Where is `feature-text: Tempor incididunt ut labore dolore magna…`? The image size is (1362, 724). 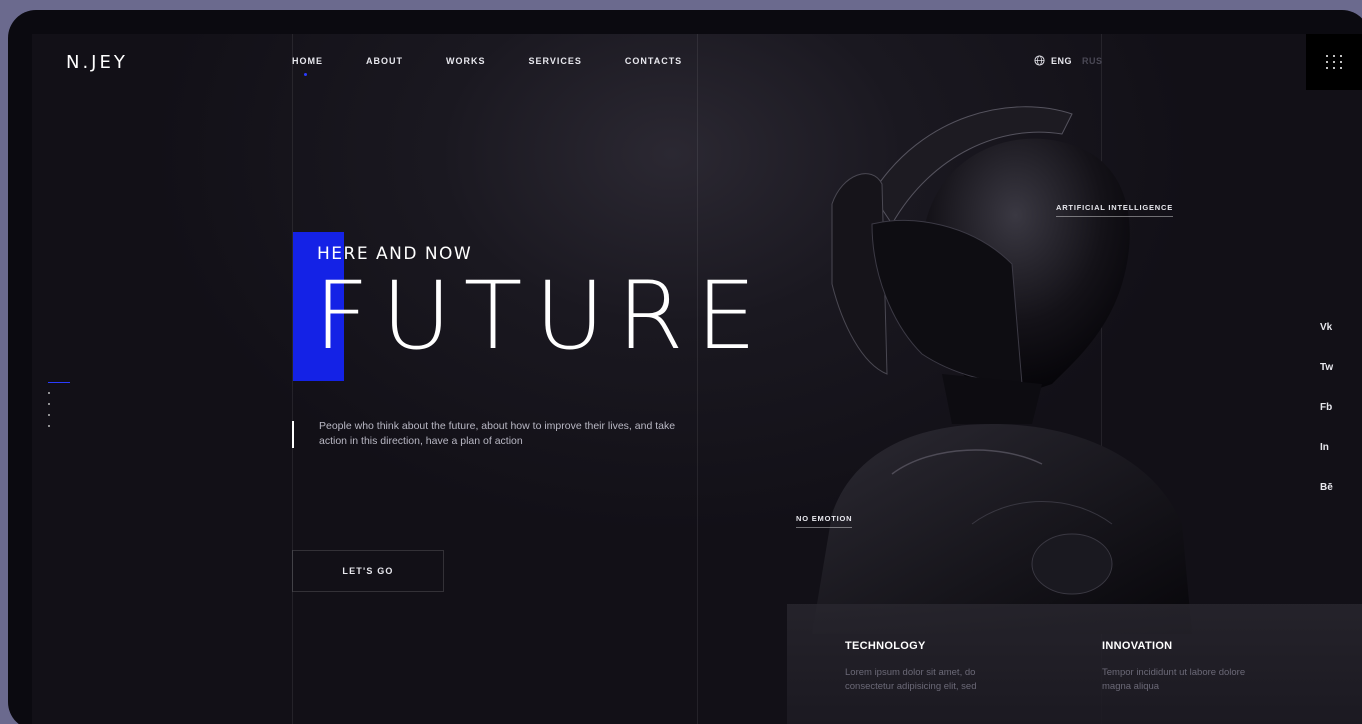 feature-text: Tempor incididunt ut labore dolore magna… is located at coordinates (1174, 679).